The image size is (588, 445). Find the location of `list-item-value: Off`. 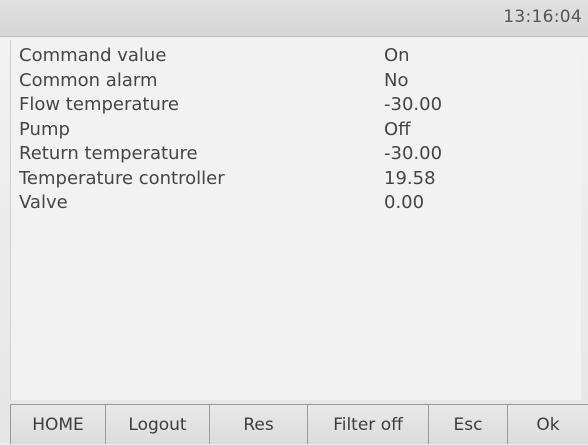

list-item-value: Off is located at coordinates (397, 129).